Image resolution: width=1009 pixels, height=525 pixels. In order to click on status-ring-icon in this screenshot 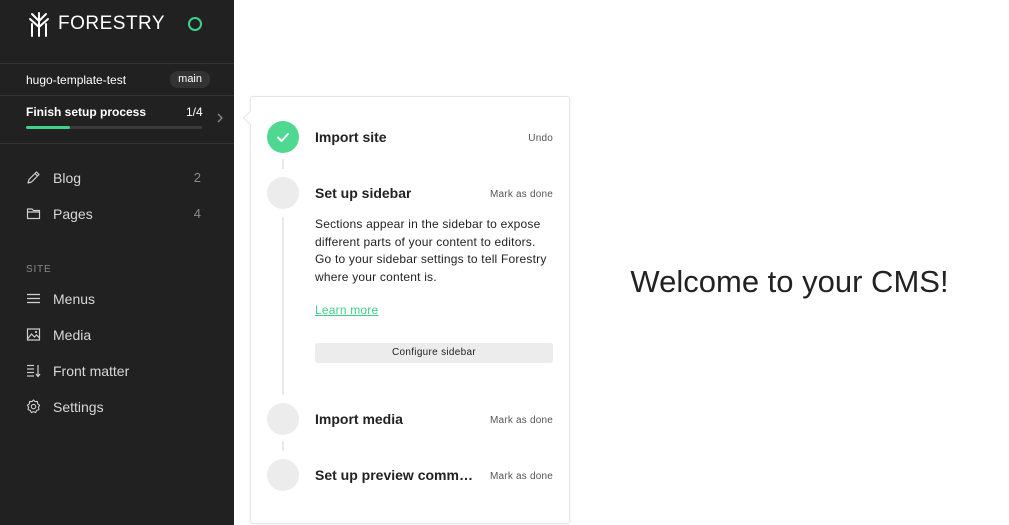, I will do `click(195, 24)`.